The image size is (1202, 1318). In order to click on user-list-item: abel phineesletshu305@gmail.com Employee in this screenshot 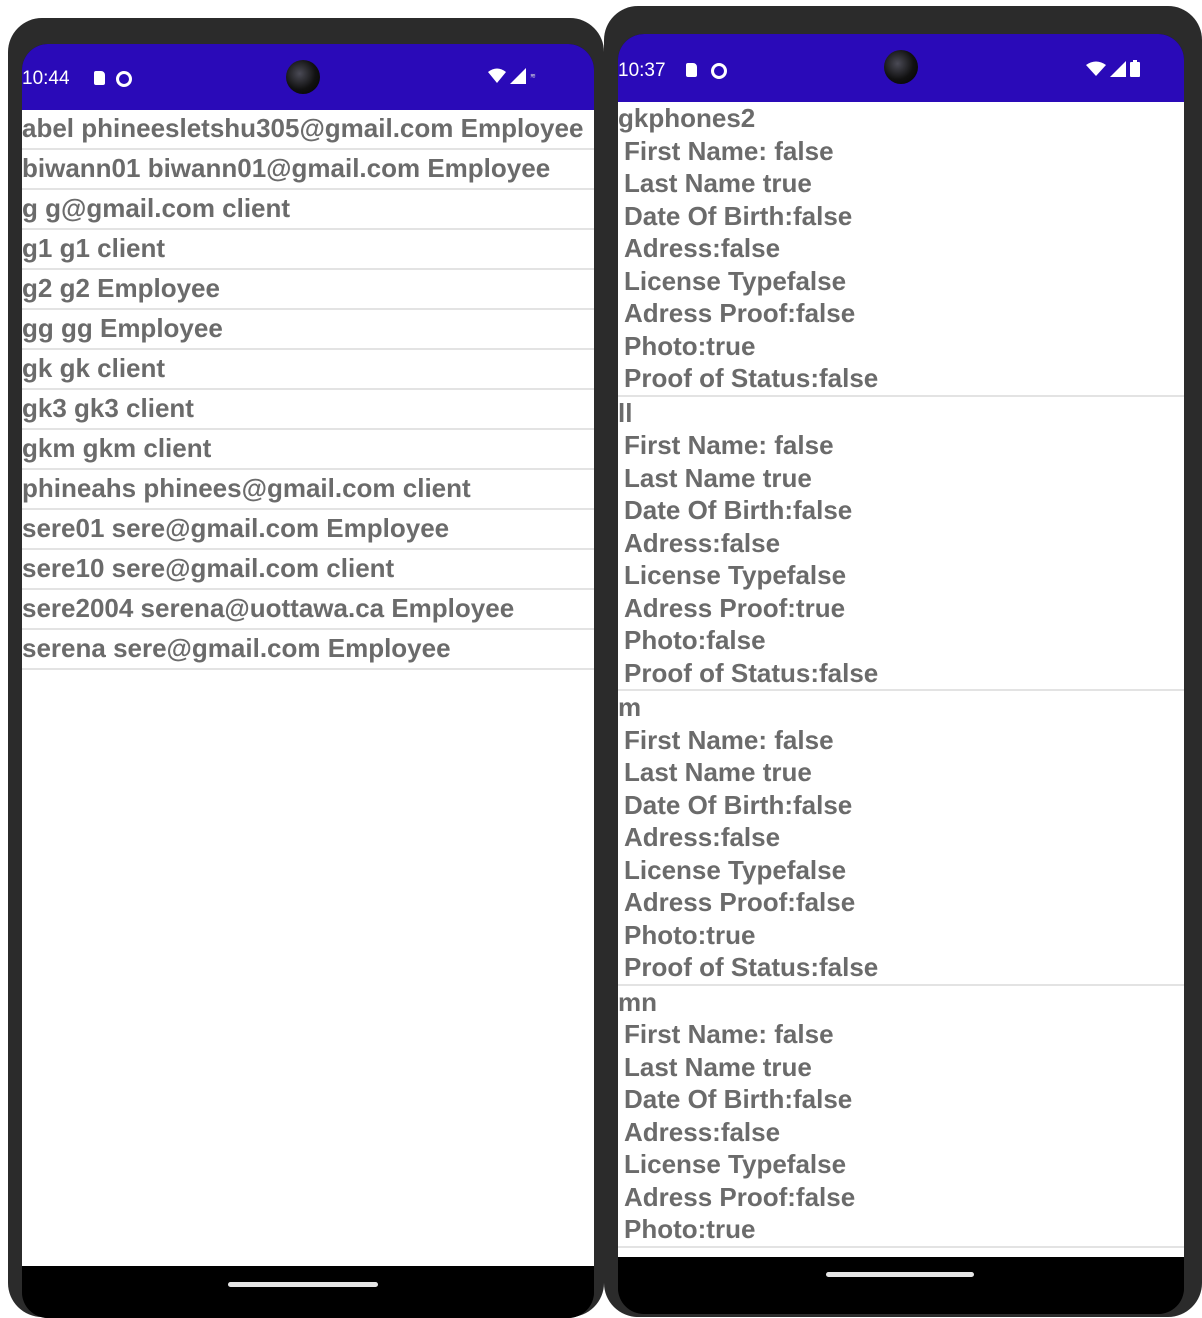, I will do `click(308, 130)`.